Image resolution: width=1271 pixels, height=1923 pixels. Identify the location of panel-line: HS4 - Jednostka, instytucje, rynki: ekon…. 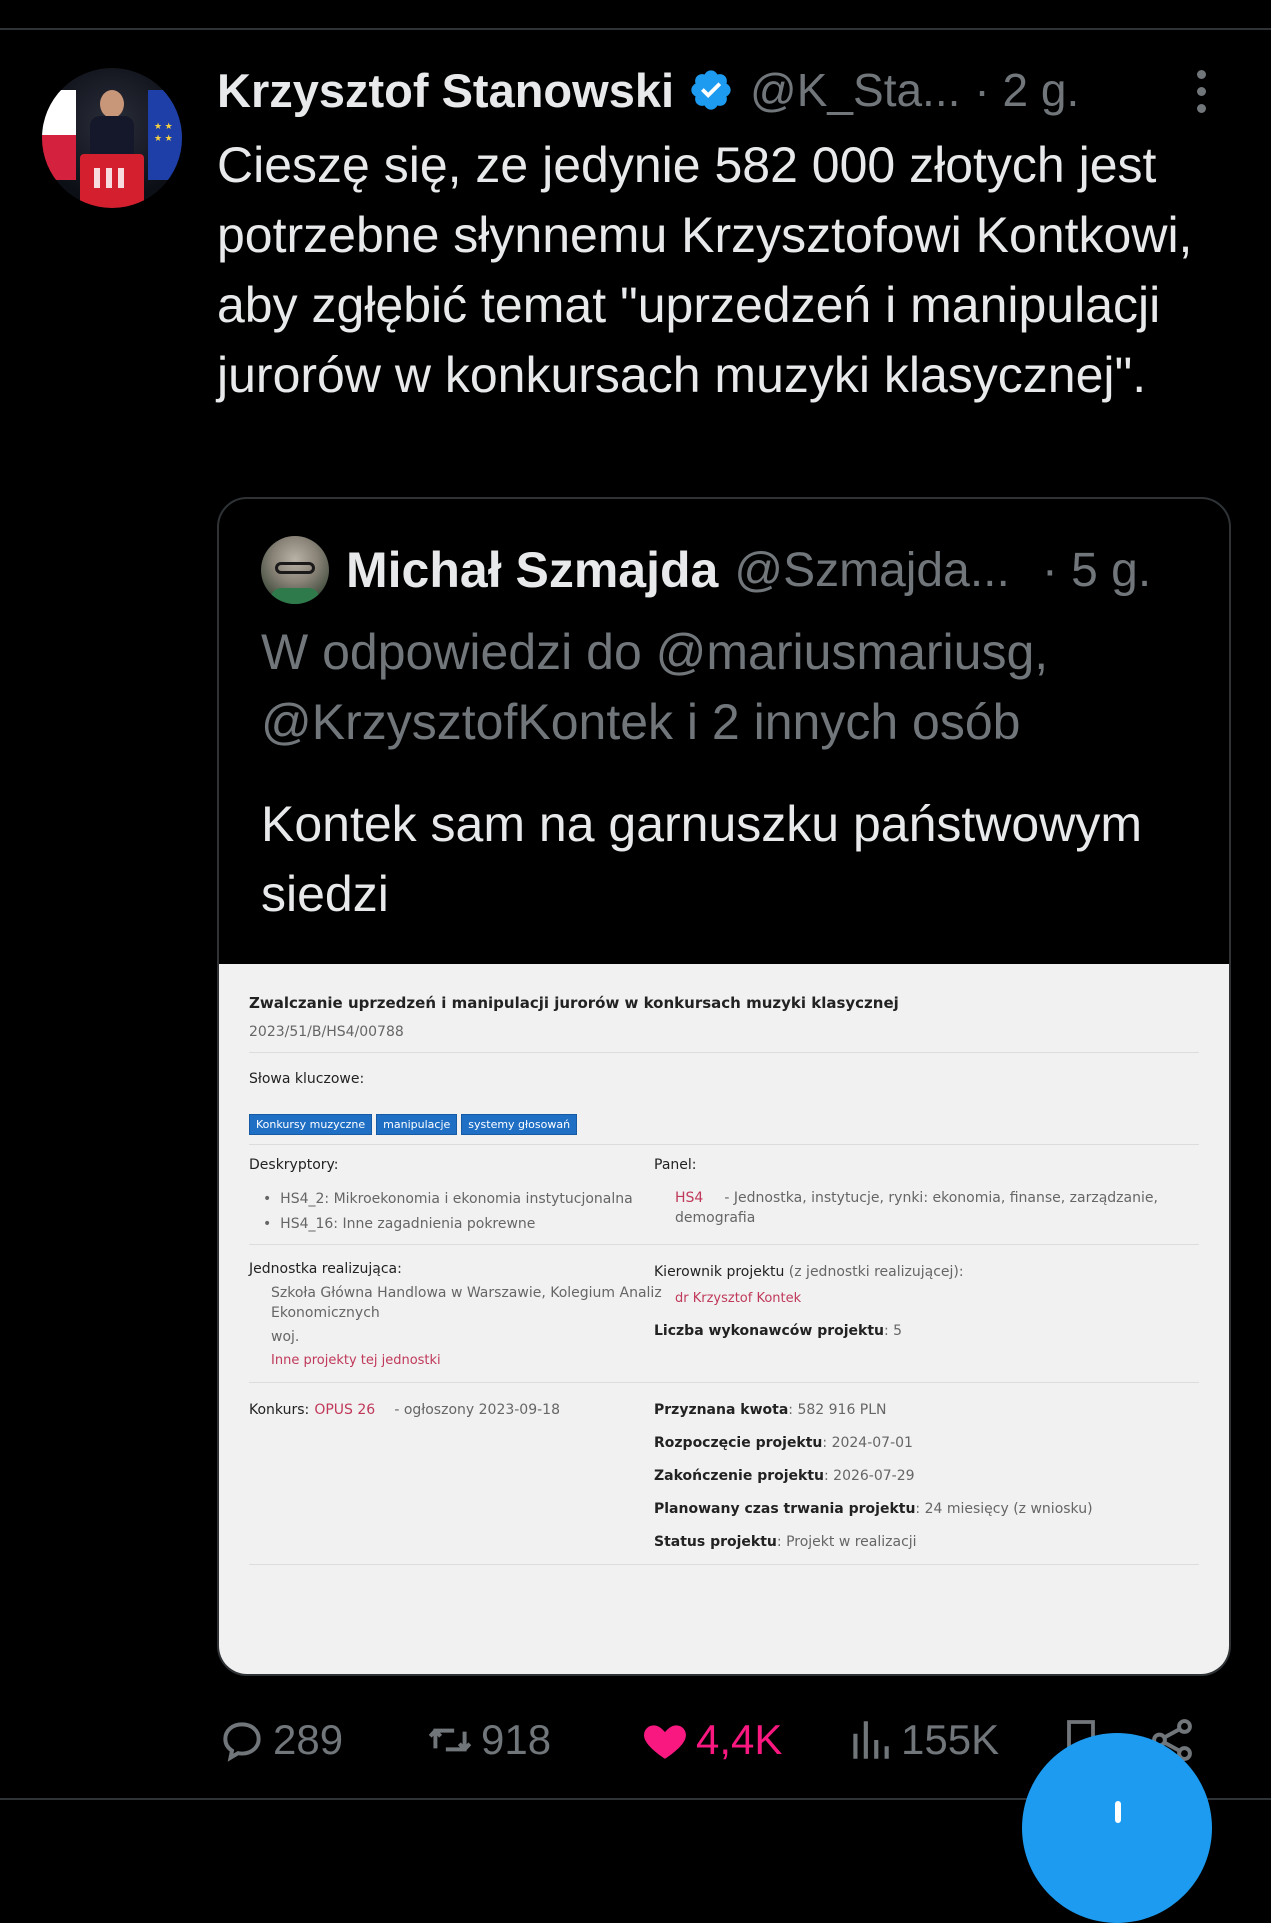
(916, 1196).